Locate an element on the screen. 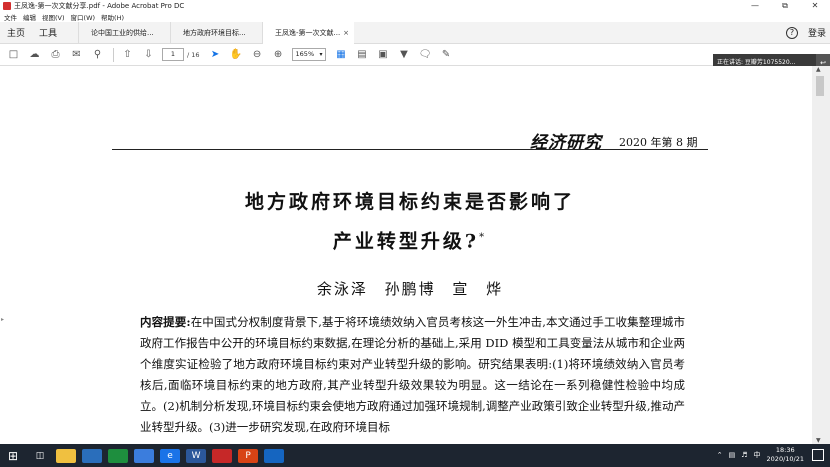 This screenshot has height=467, width=830. volume-icon: ♬ is located at coordinates (744, 455).